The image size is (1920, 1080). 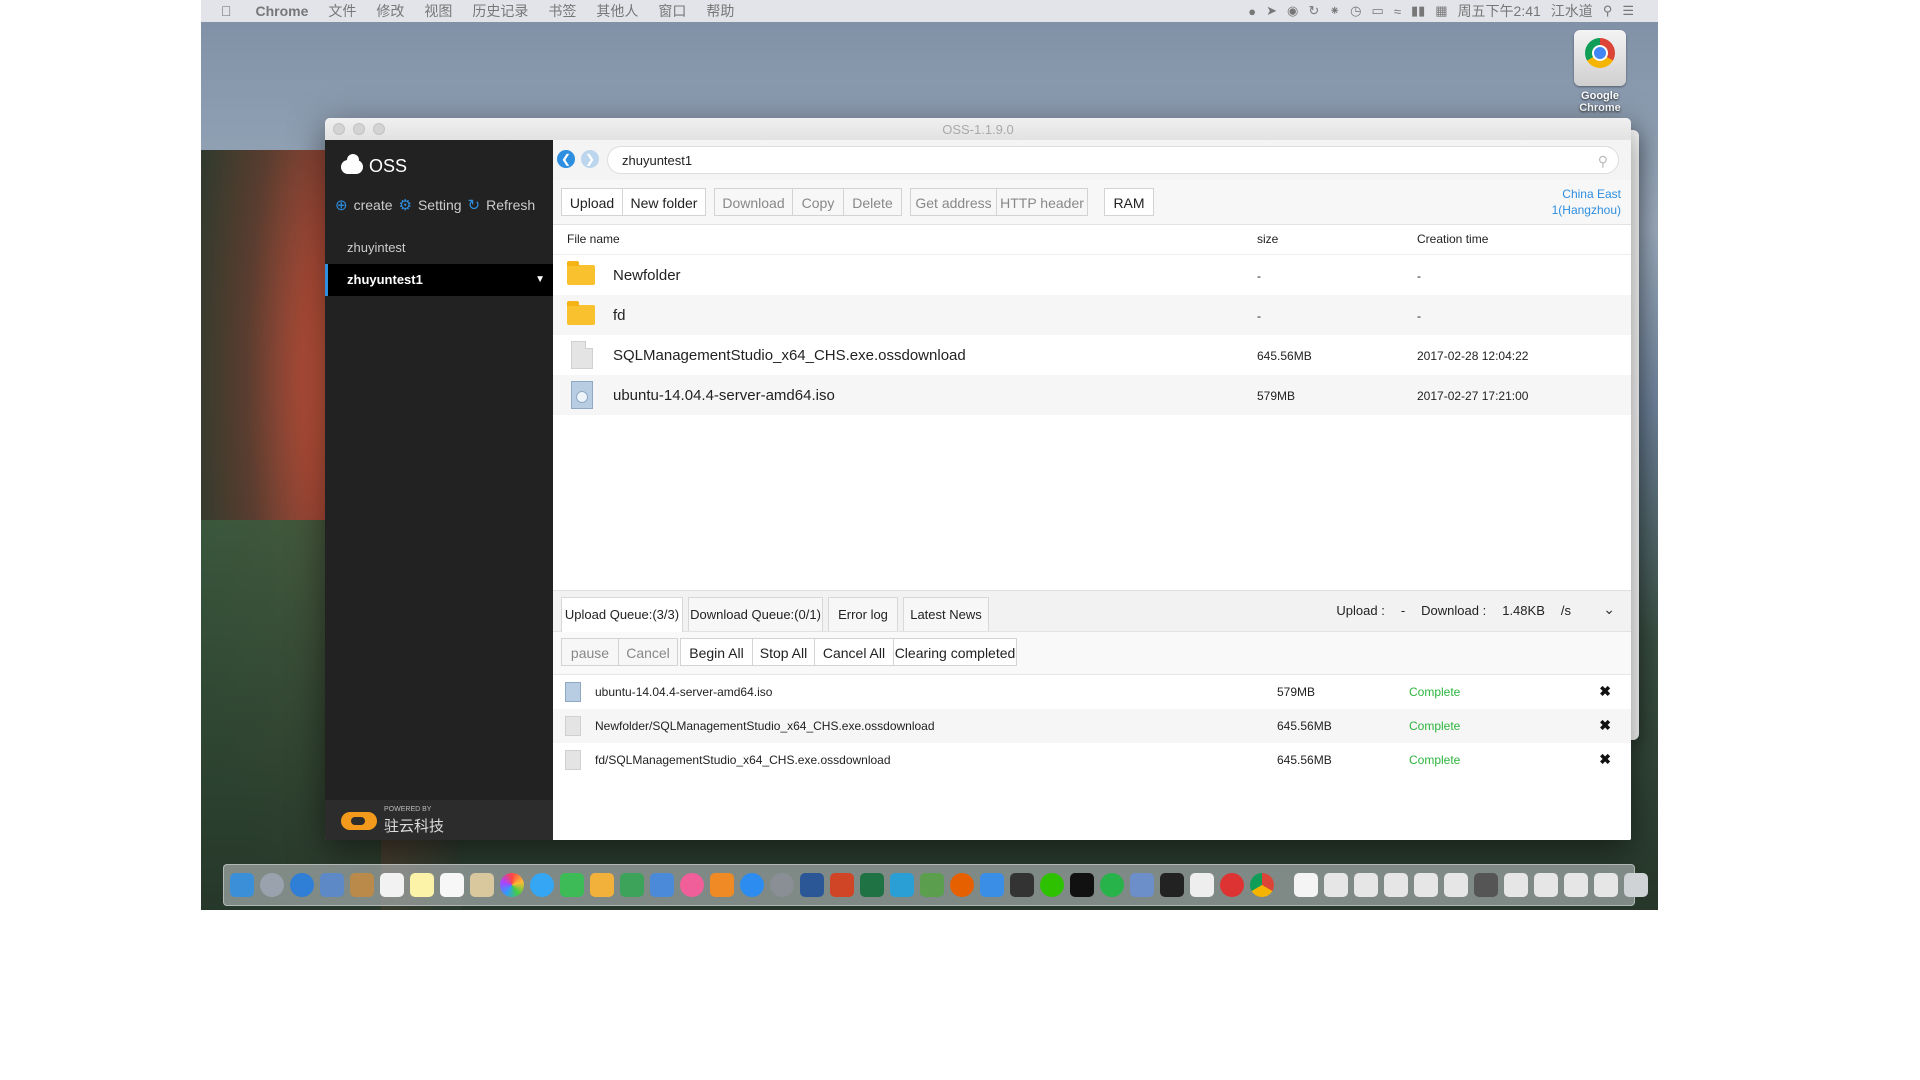 What do you see at coordinates (439, 248) in the screenshot?
I see `bucket-item: zhuyintest` at bounding box center [439, 248].